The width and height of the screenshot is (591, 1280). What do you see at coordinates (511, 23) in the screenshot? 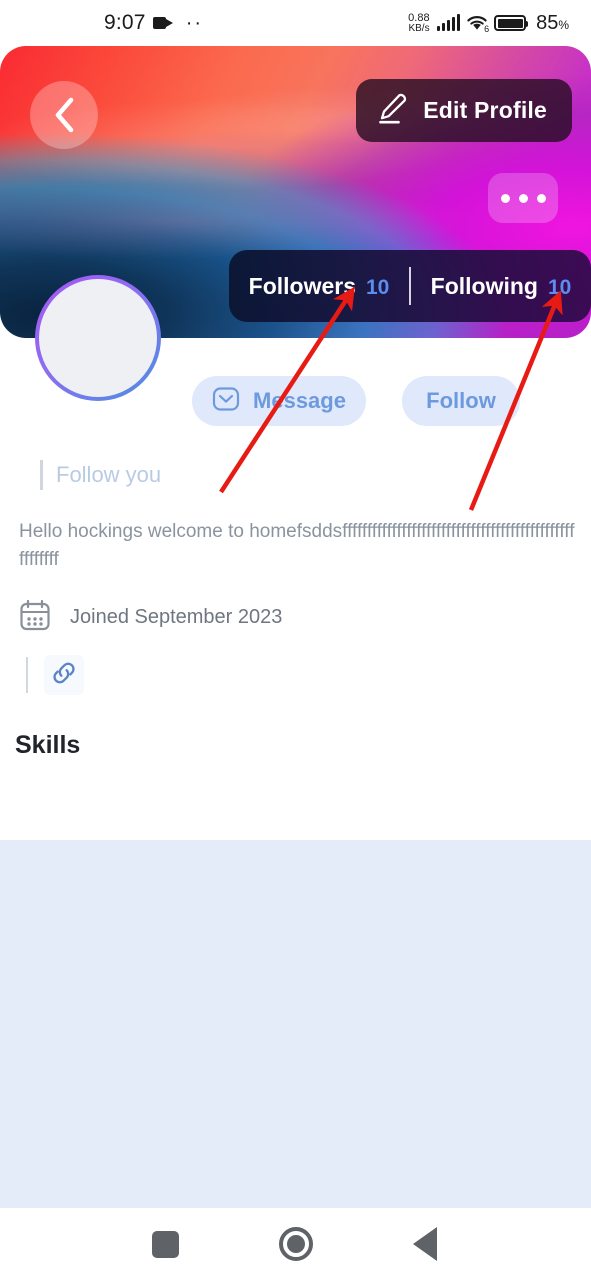
I see `battery-icon` at bounding box center [511, 23].